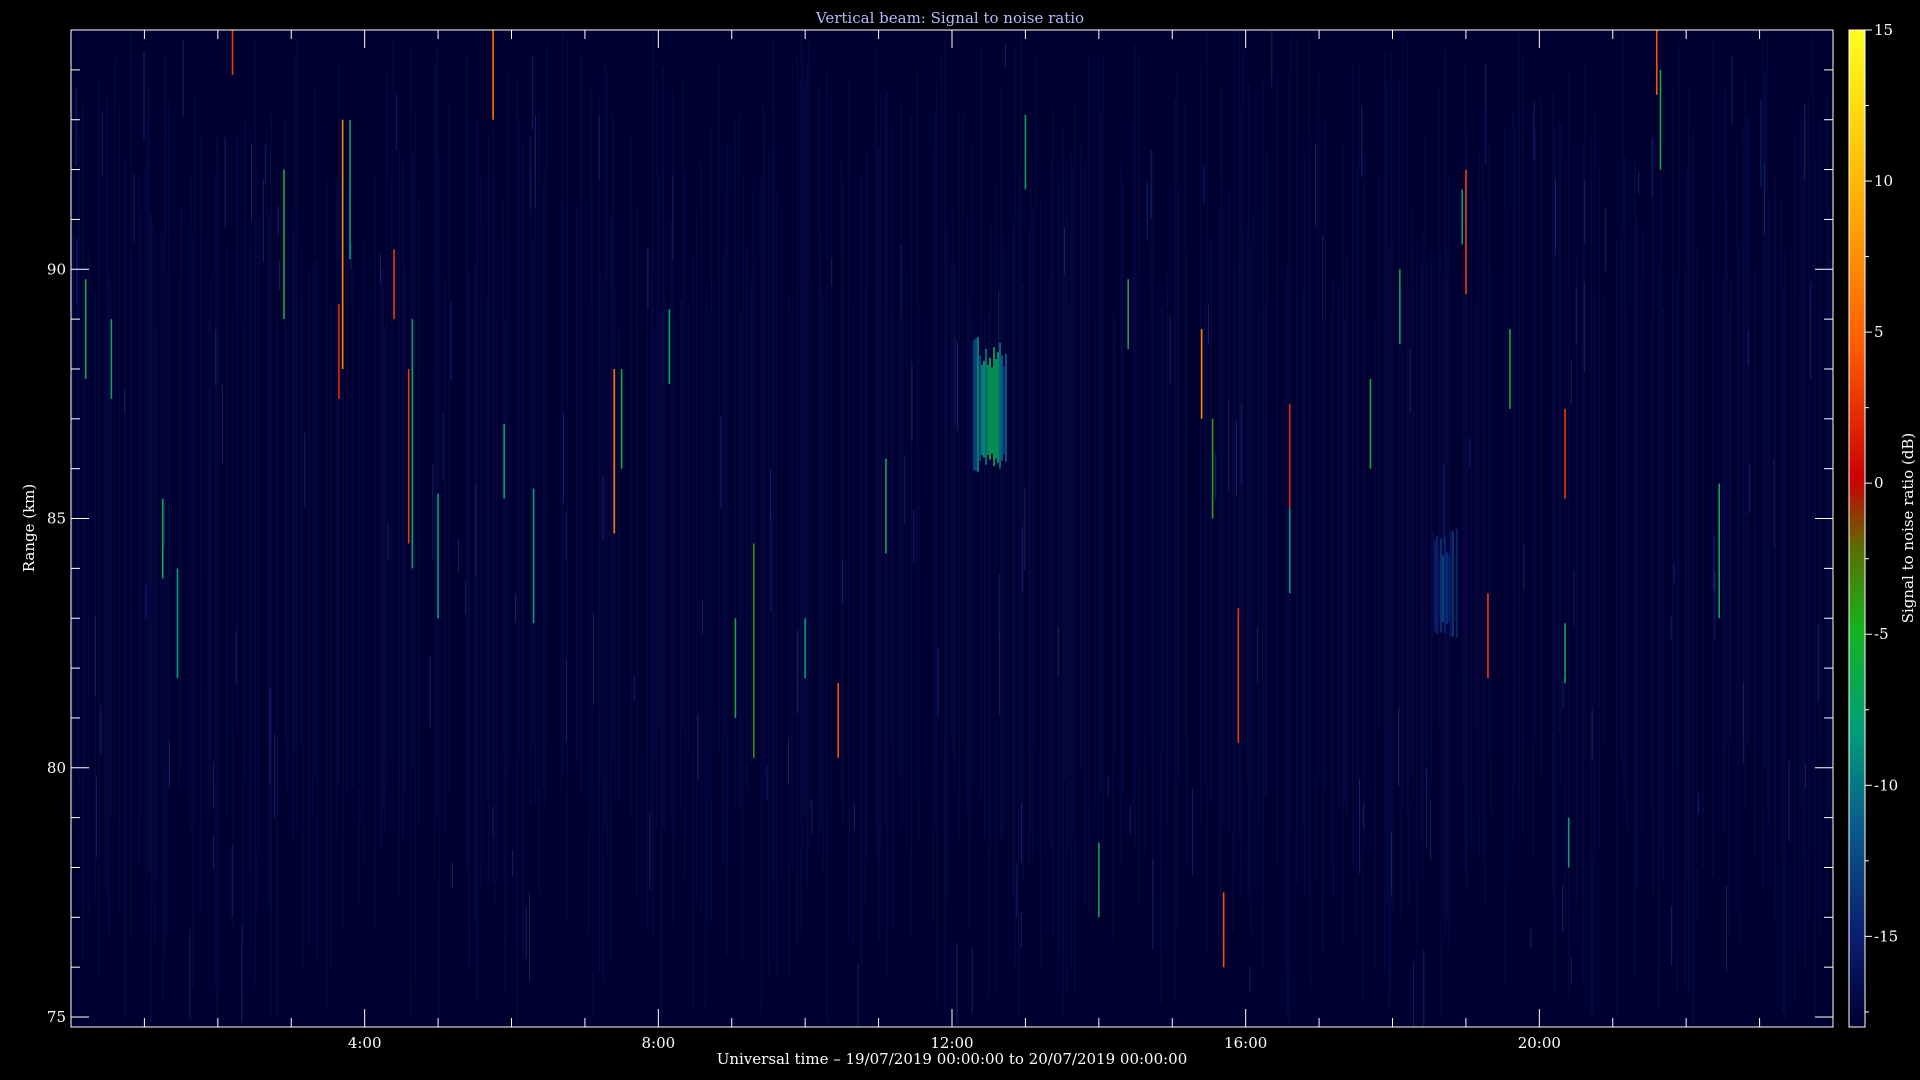 Image resolution: width=1920 pixels, height=1080 pixels. Describe the element at coordinates (1881, 634) in the screenshot. I see `colorbar-tick-label: -5` at that location.